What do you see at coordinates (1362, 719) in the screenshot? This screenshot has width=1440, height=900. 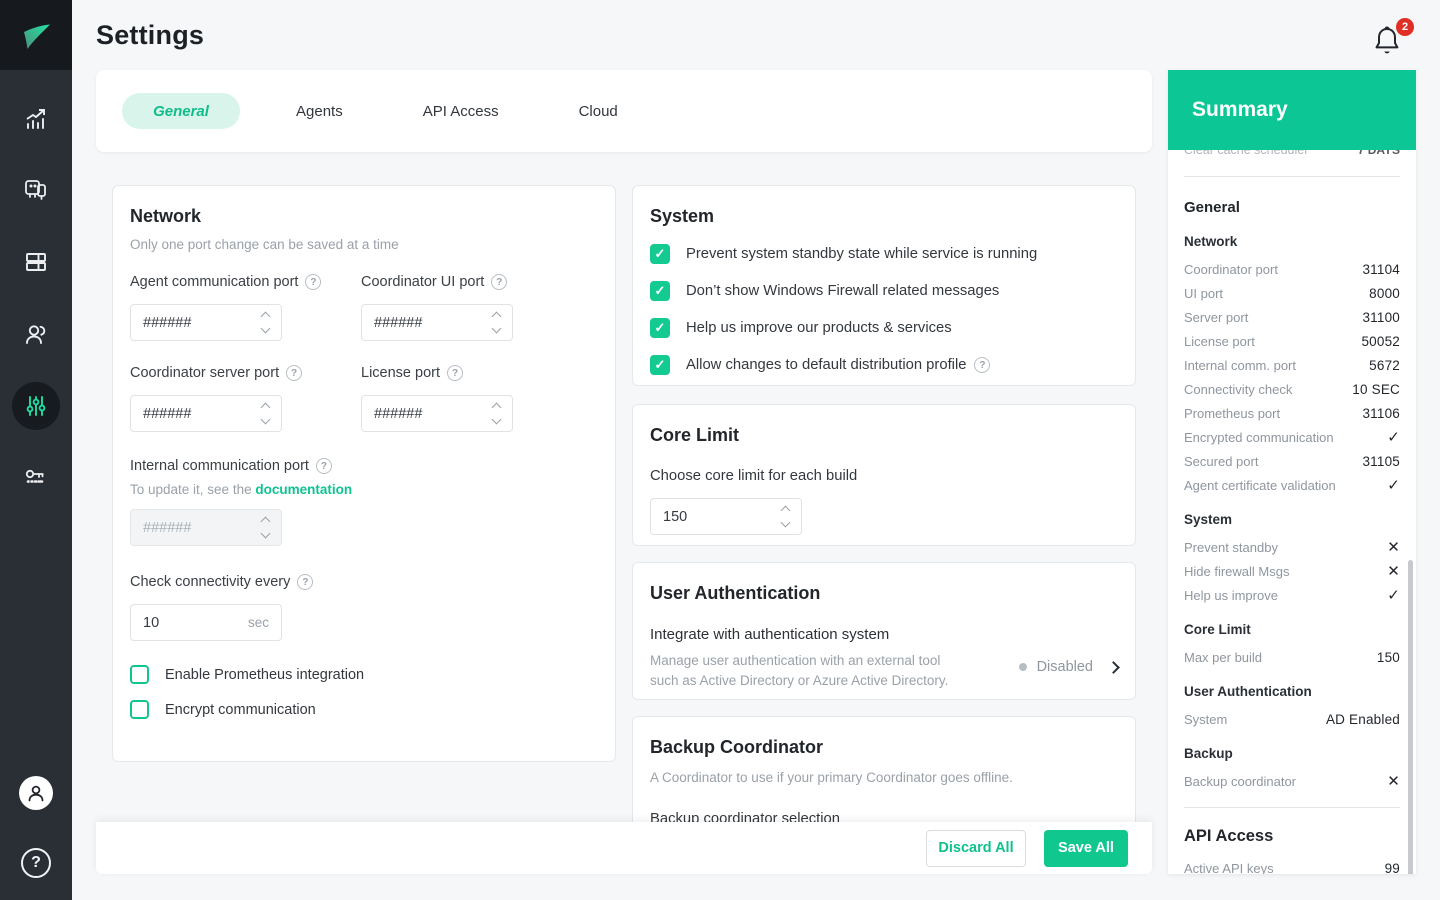 I see `summary-row-value: AD Enabled` at bounding box center [1362, 719].